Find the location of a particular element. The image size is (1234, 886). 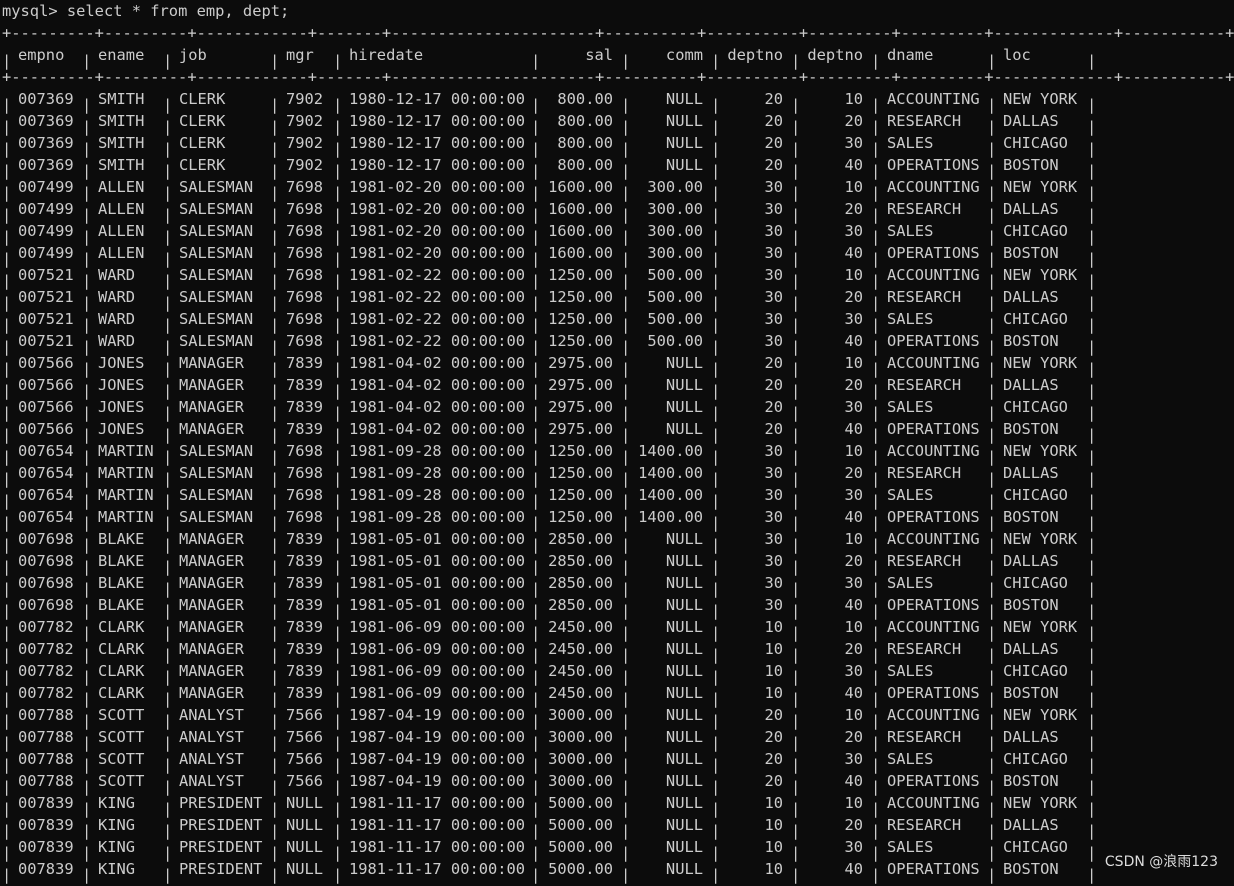

header-cell: dname is located at coordinates (910, 55).